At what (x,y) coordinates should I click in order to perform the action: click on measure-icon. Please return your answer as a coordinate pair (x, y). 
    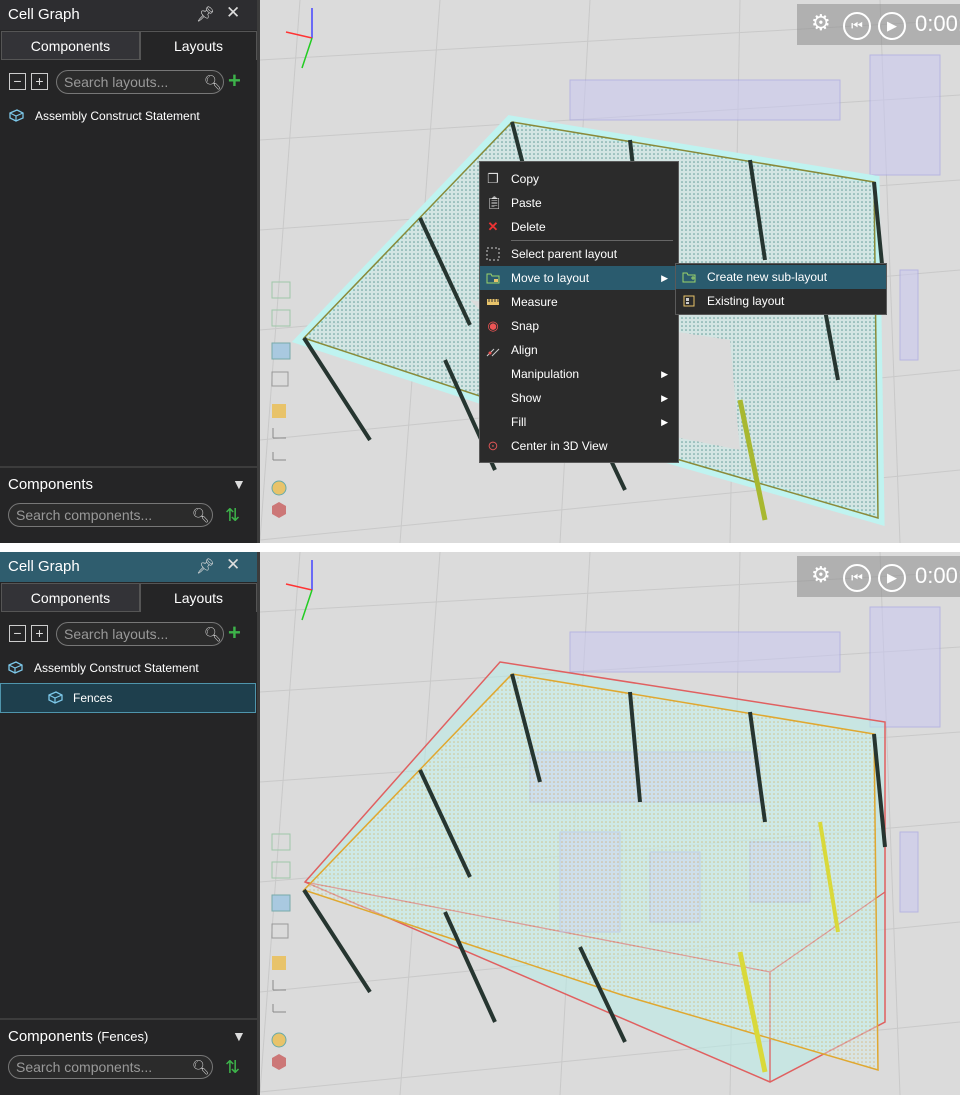
    Looking at the image, I should click on (493, 302).